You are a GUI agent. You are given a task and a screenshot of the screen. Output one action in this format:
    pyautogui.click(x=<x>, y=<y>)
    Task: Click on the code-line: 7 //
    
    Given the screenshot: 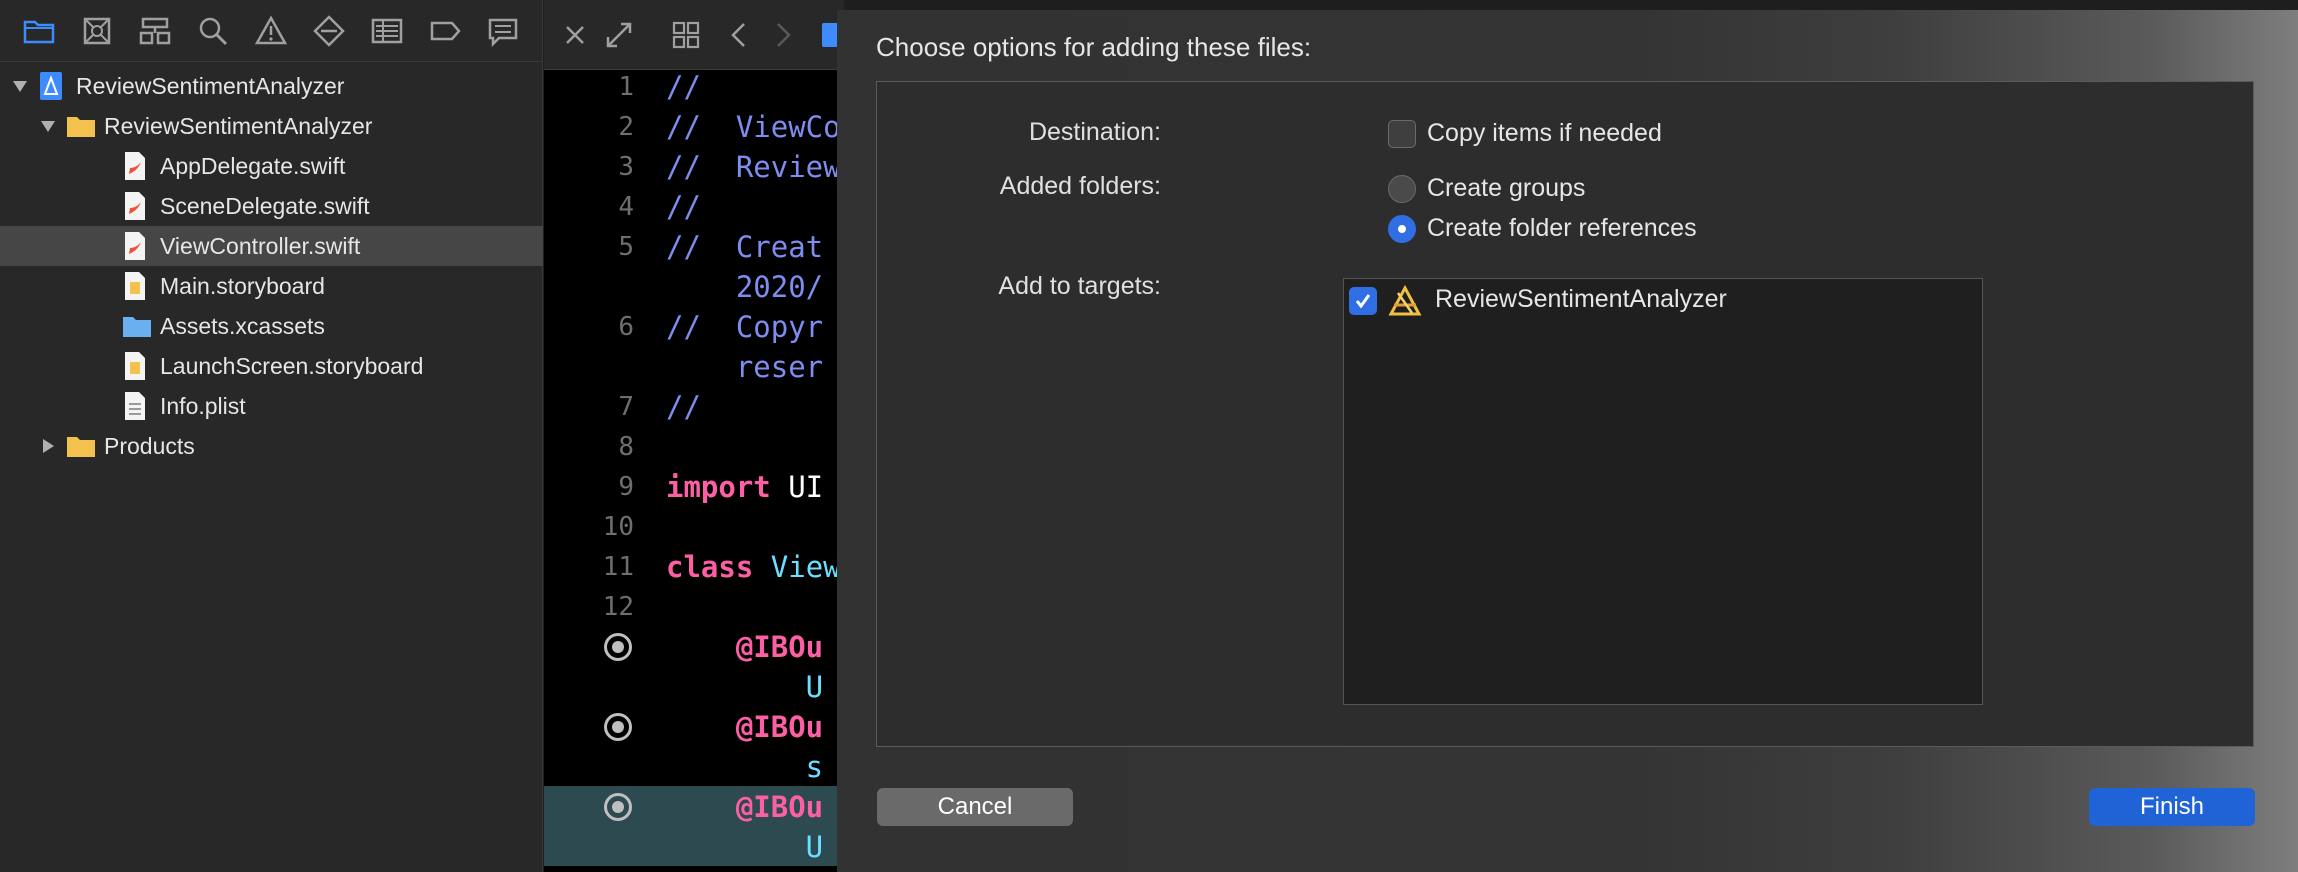 What is the action you would take?
    pyautogui.click(x=694, y=406)
    